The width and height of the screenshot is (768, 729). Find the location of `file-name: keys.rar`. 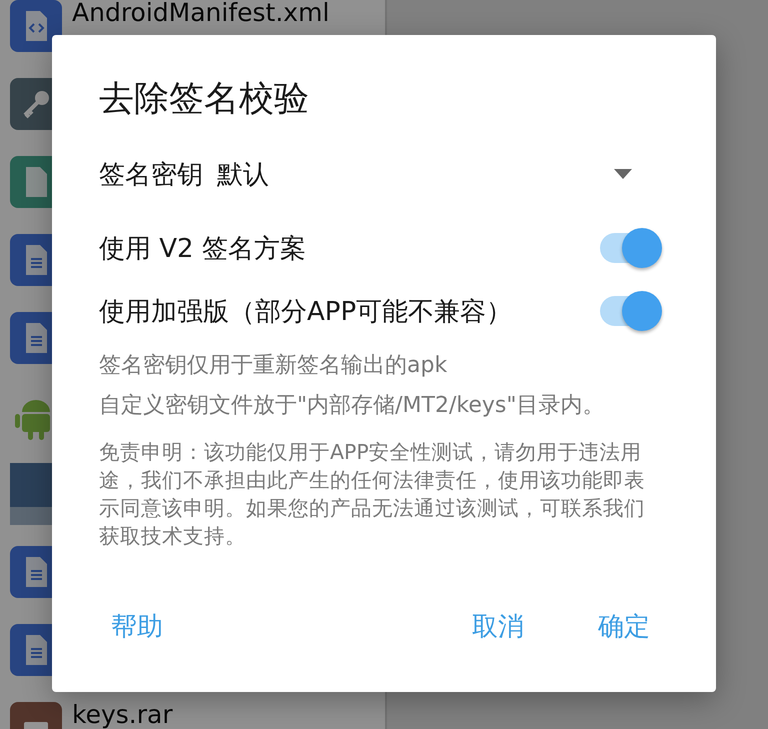

file-name: keys.rar is located at coordinates (122, 714).